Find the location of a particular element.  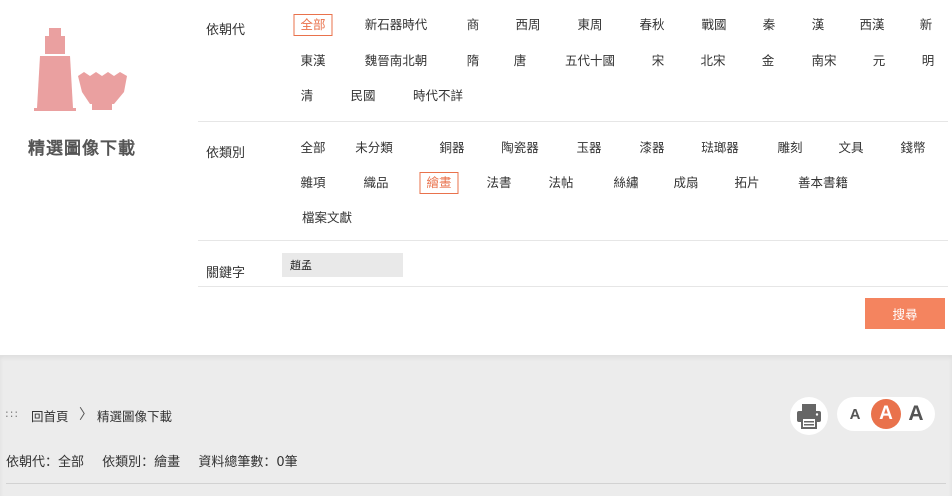

dynasty-option: 新石器時代 is located at coordinates (396, 25).